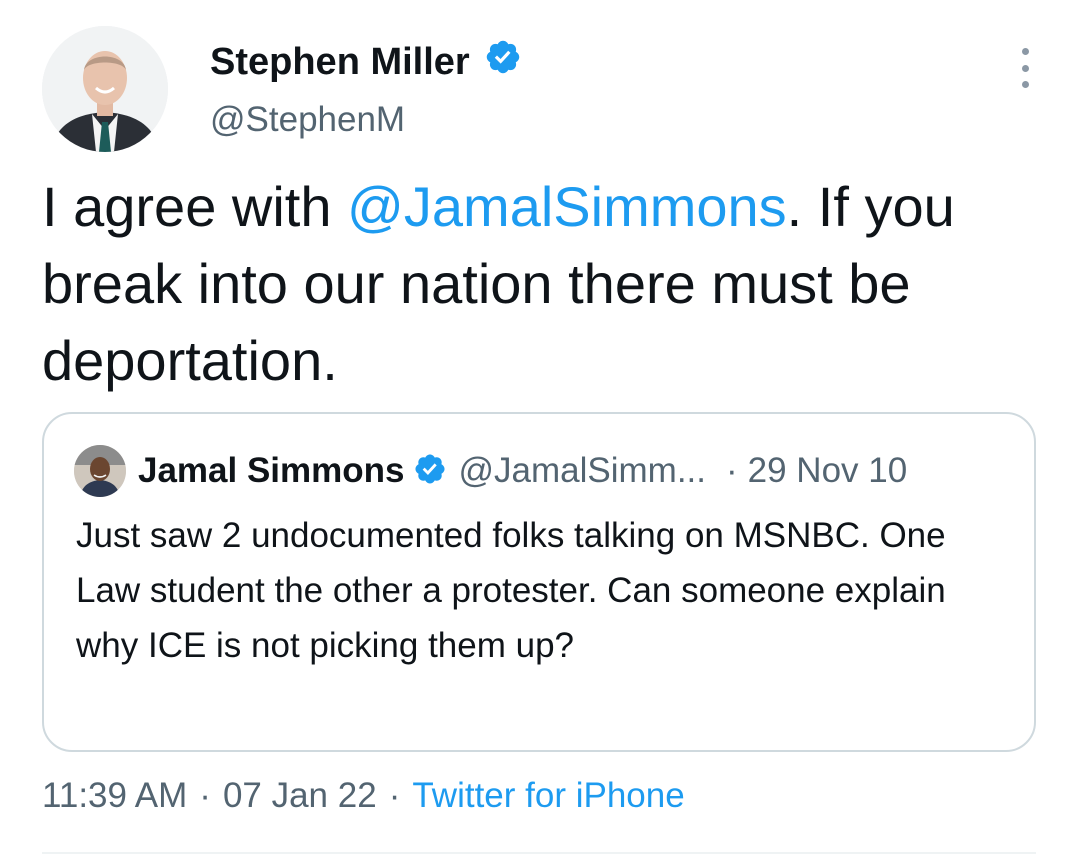 The width and height of the screenshot is (1080, 862). I want to click on tweet-time: 11:39 AM, so click(114, 795).